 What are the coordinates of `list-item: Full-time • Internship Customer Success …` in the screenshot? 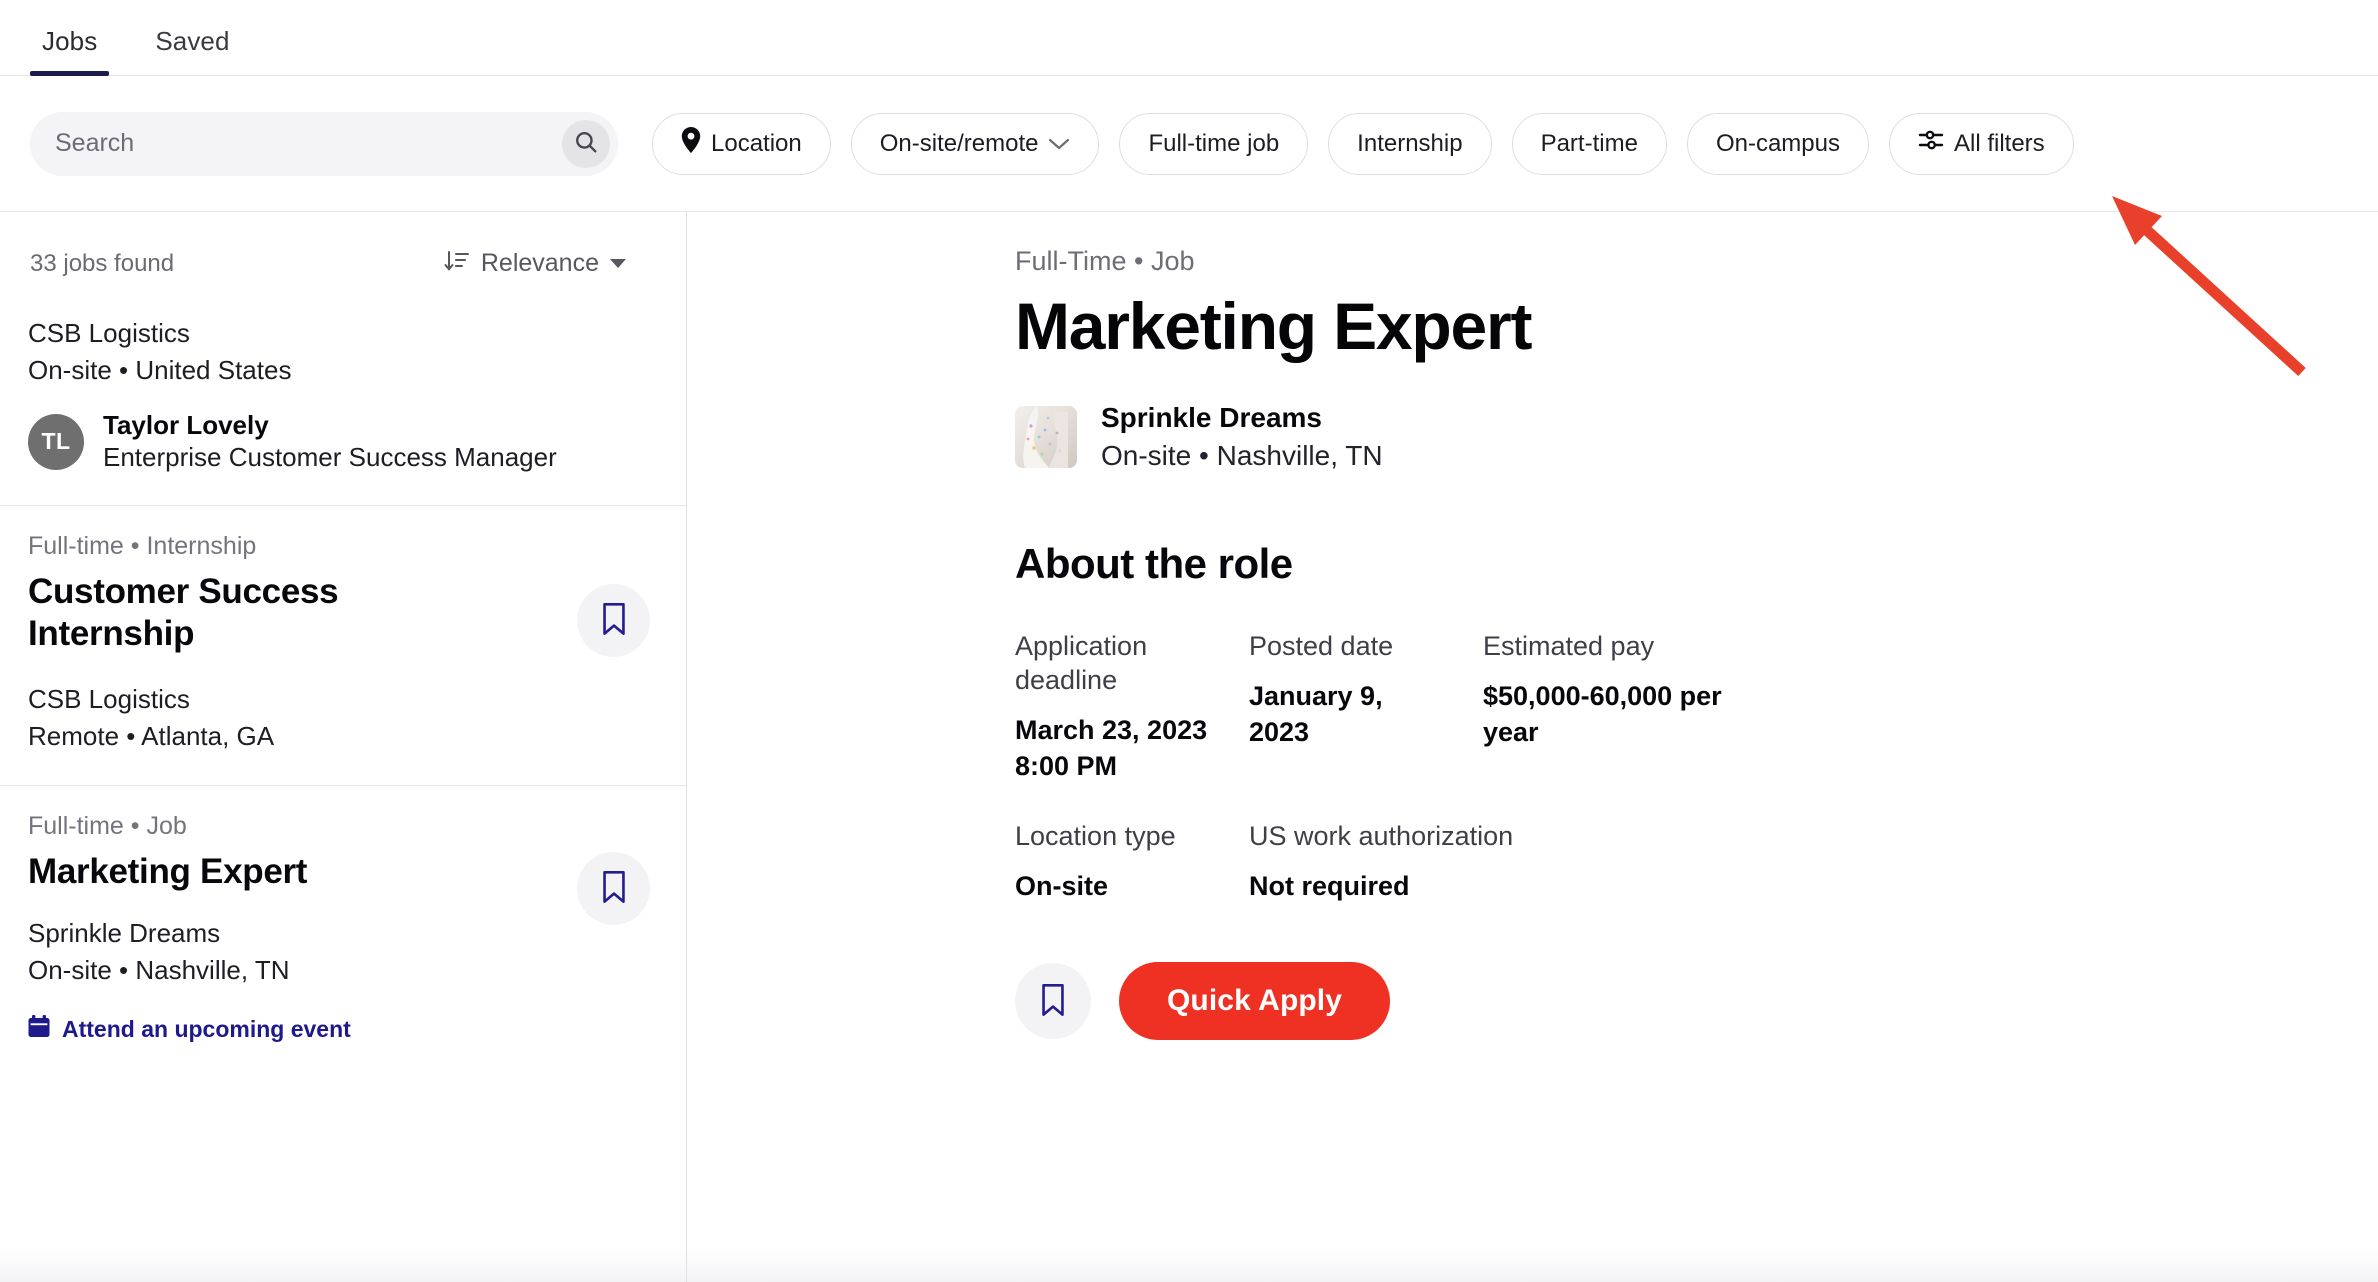 It's located at (343, 646).